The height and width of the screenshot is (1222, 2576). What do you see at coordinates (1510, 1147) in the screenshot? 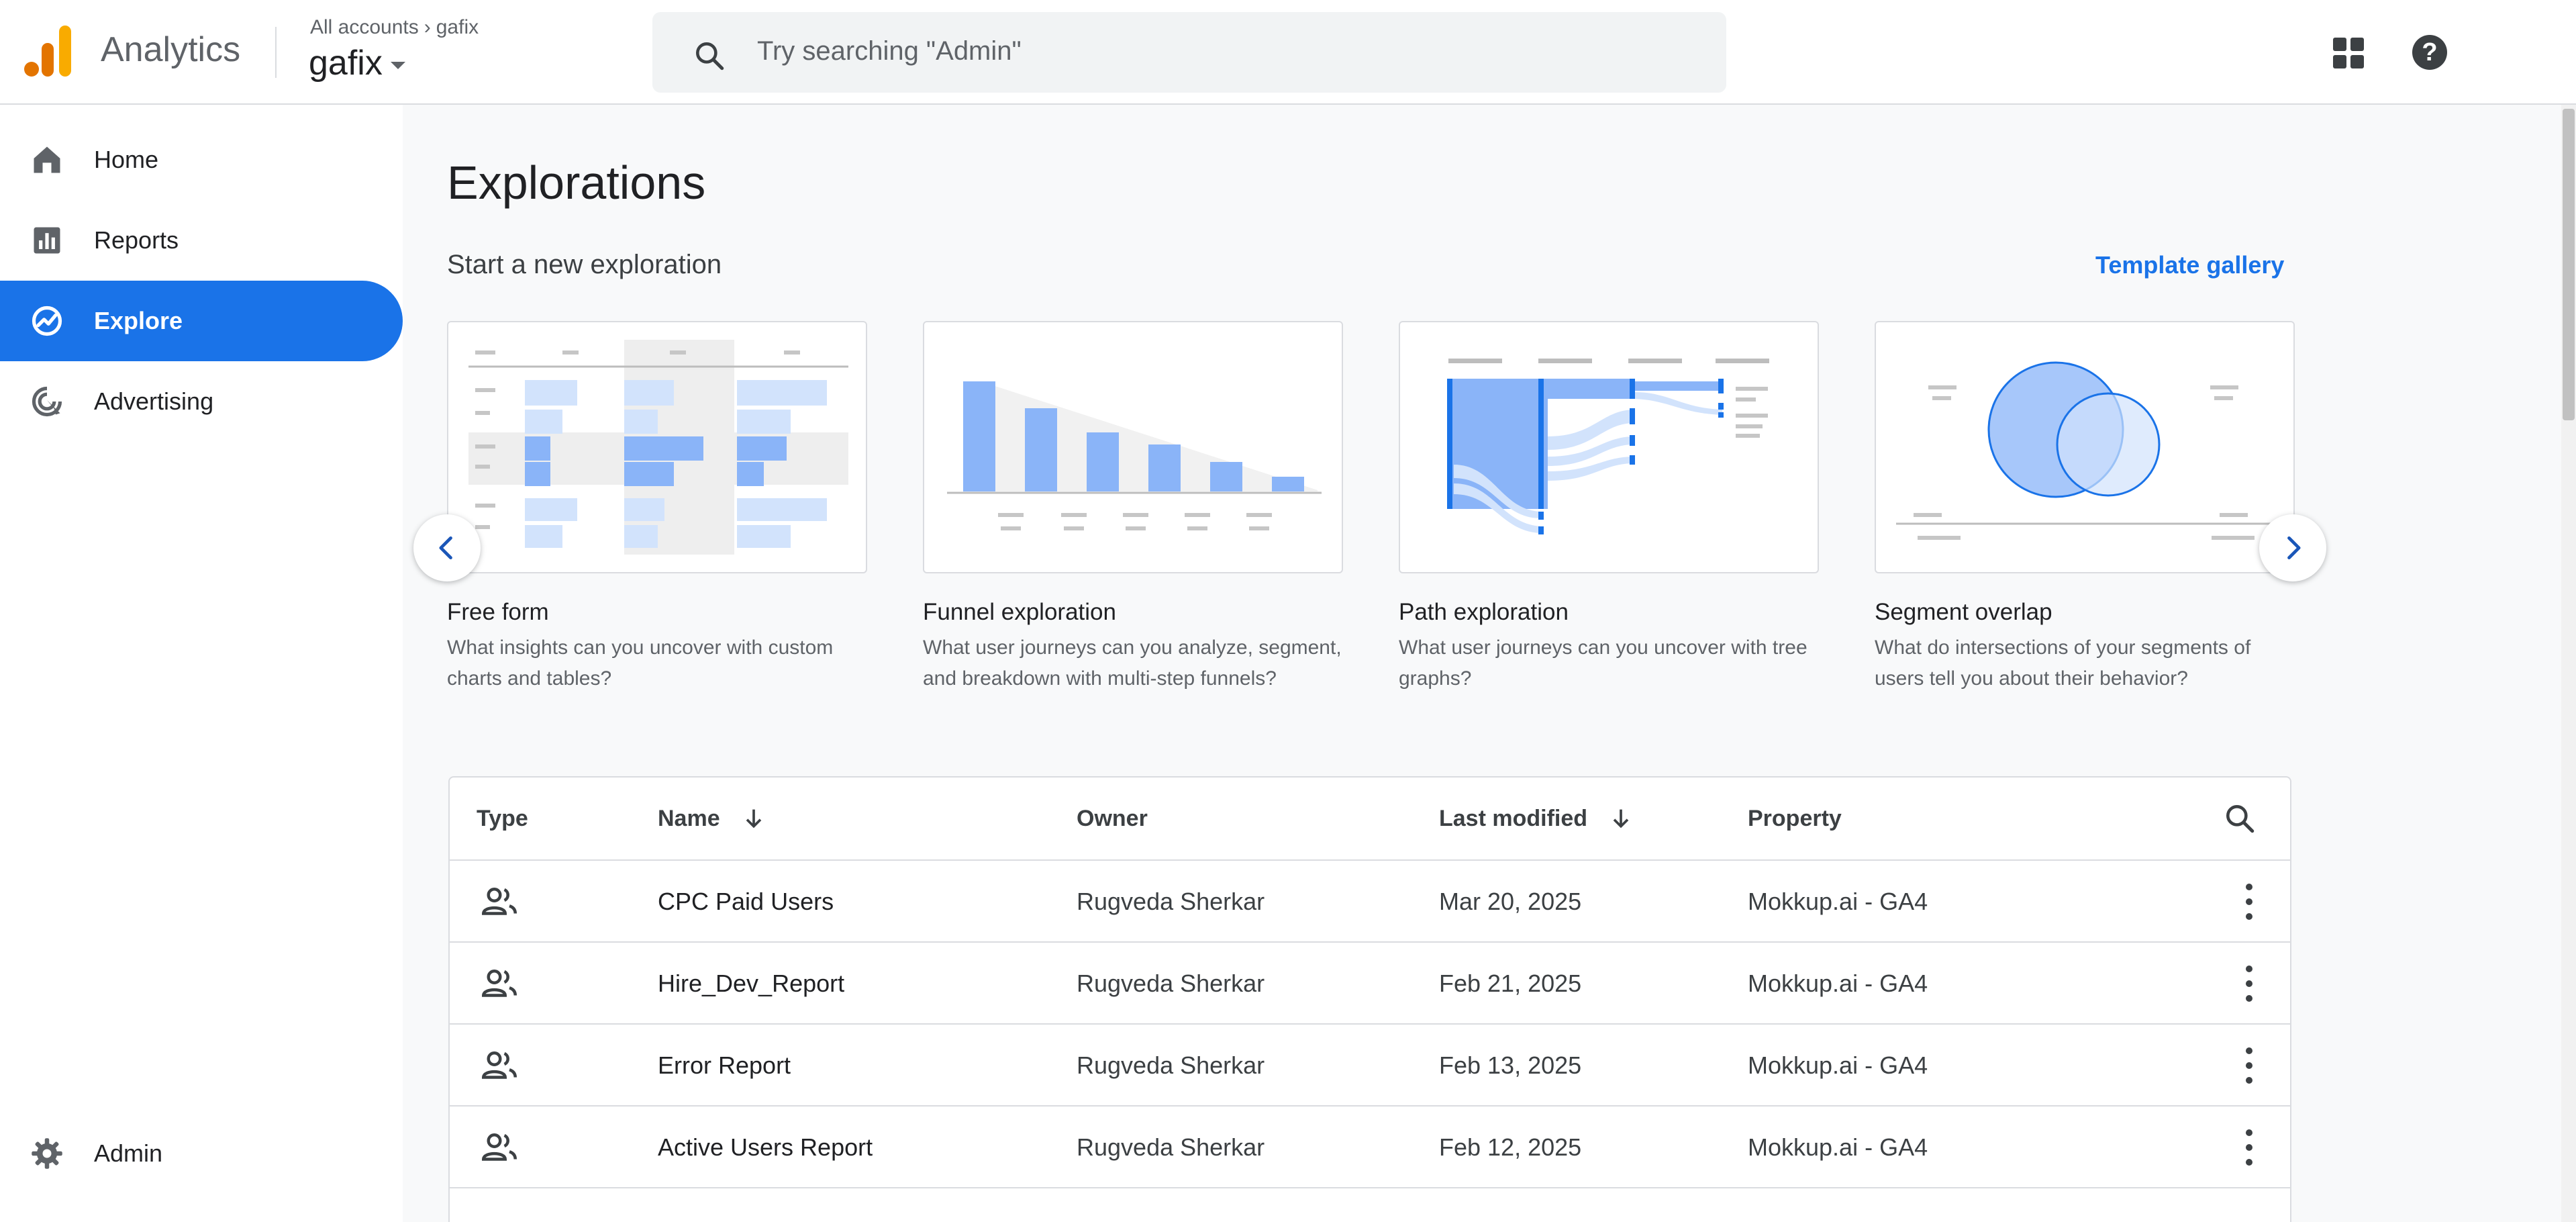
I see `row-modified: Feb 12, 2025` at bounding box center [1510, 1147].